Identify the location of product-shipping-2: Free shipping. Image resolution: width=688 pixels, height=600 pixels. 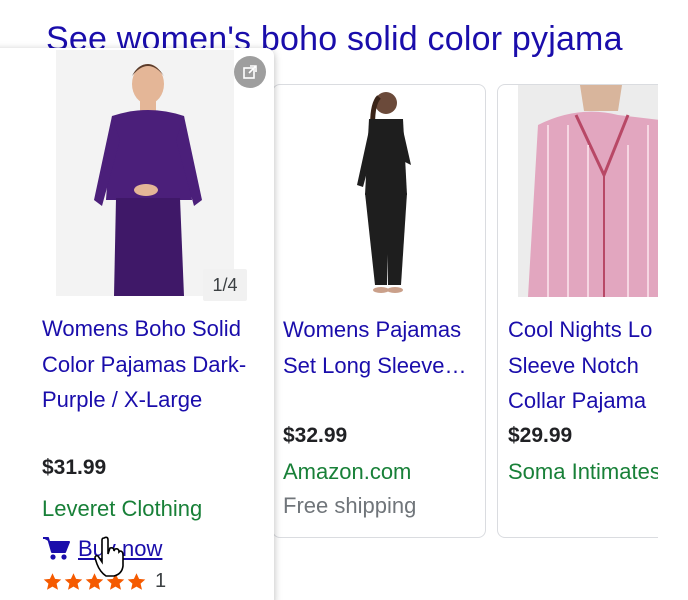
(350, 505).